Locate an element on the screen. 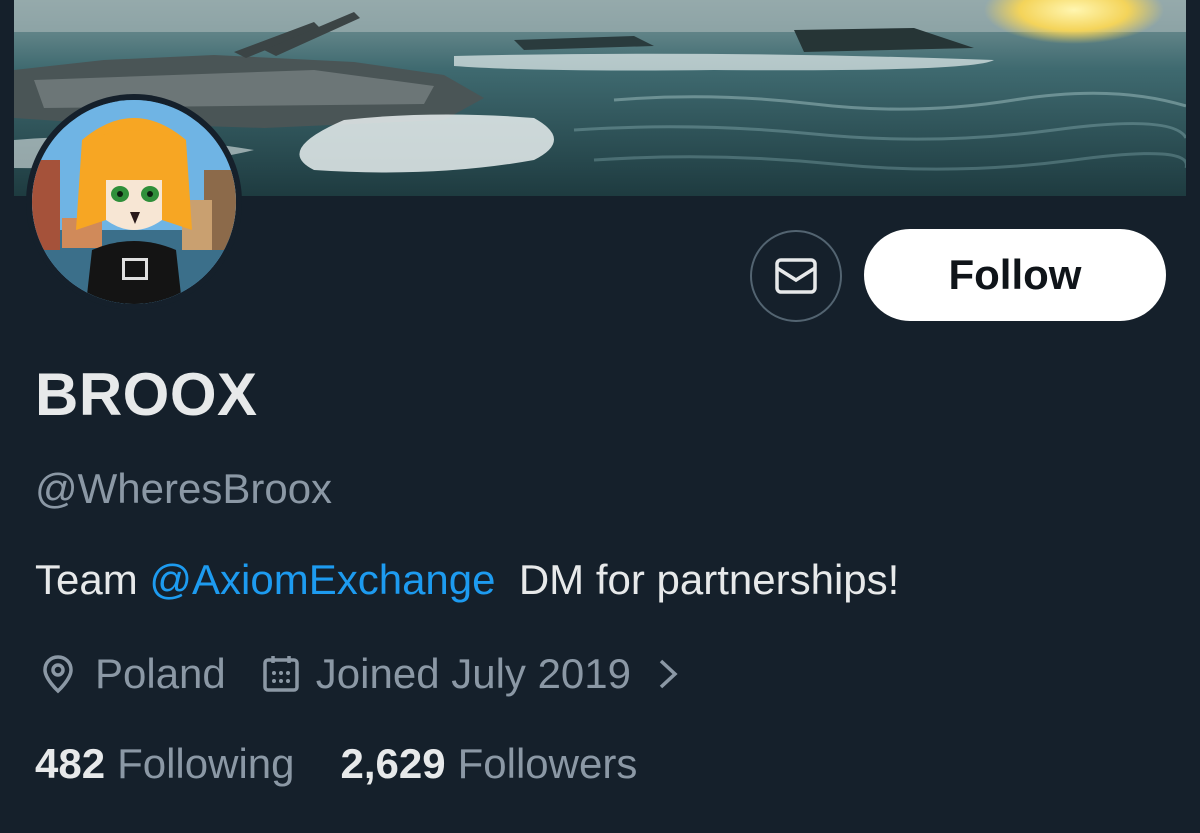 This screenshot has width=1200, height=833. profile-avatar is located at coordinates (134, 202).